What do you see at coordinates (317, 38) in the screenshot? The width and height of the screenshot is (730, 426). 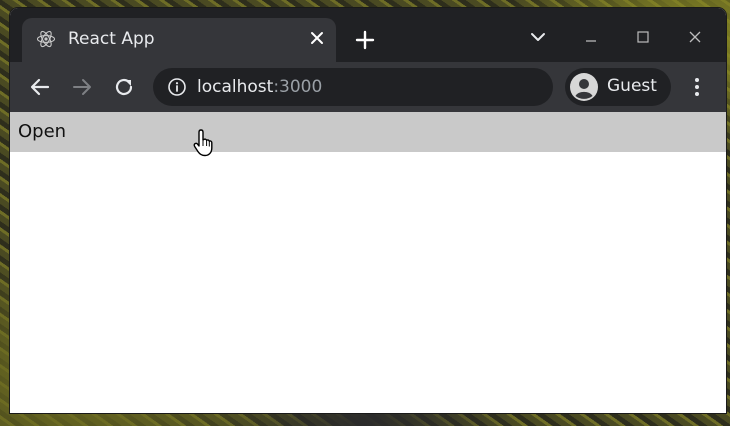 I see `close-icon` at bounding box center [317, 38].